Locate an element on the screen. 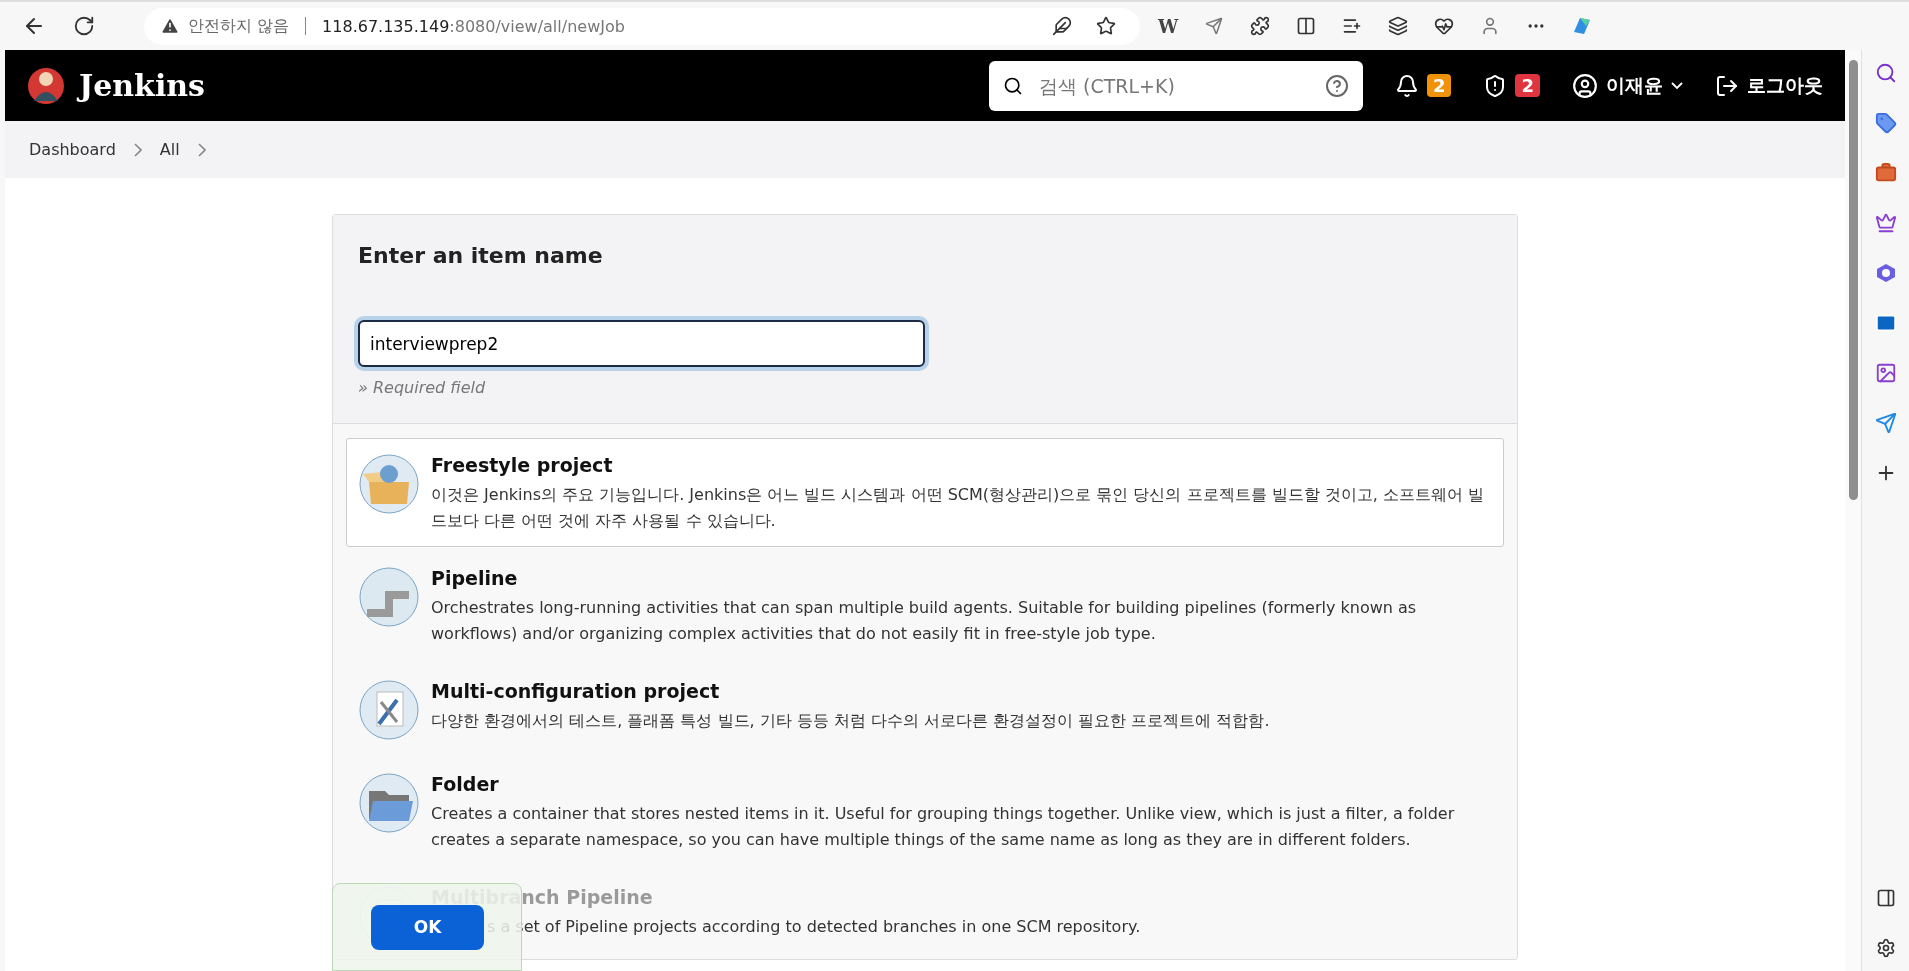  item-type-description: 이것은 Jenkins의 주요 기능입니다. Jenkins은 어느 빌드 시스템과 어떤 SCM(형상관리)으로 묶인 당신의 프로젝트를 빌드할 것이고, 소프트웨어 빌드보다 다른 어떤 것에 자주 사용될 수 있습니다. is located at coordinates (958, 508).